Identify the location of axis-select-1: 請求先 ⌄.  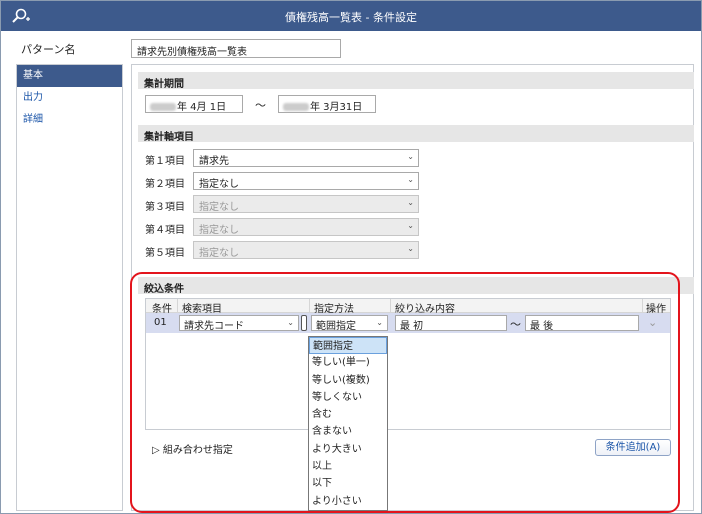
(306, 158).